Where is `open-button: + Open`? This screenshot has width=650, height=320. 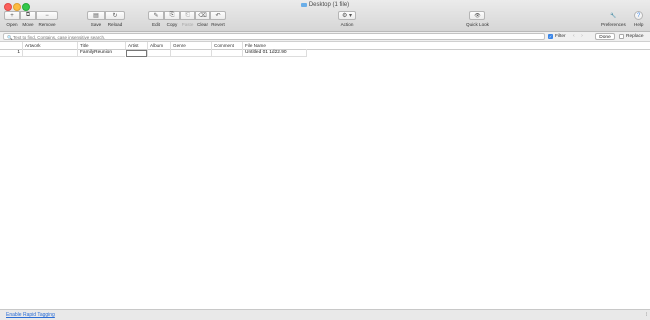
open-button: + Open is located at coordinates (12, 19).